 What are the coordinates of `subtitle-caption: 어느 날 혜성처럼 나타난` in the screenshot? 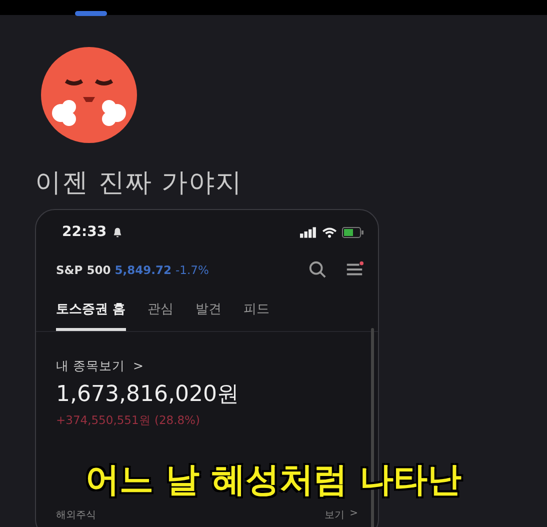 It's located at (274, 480).